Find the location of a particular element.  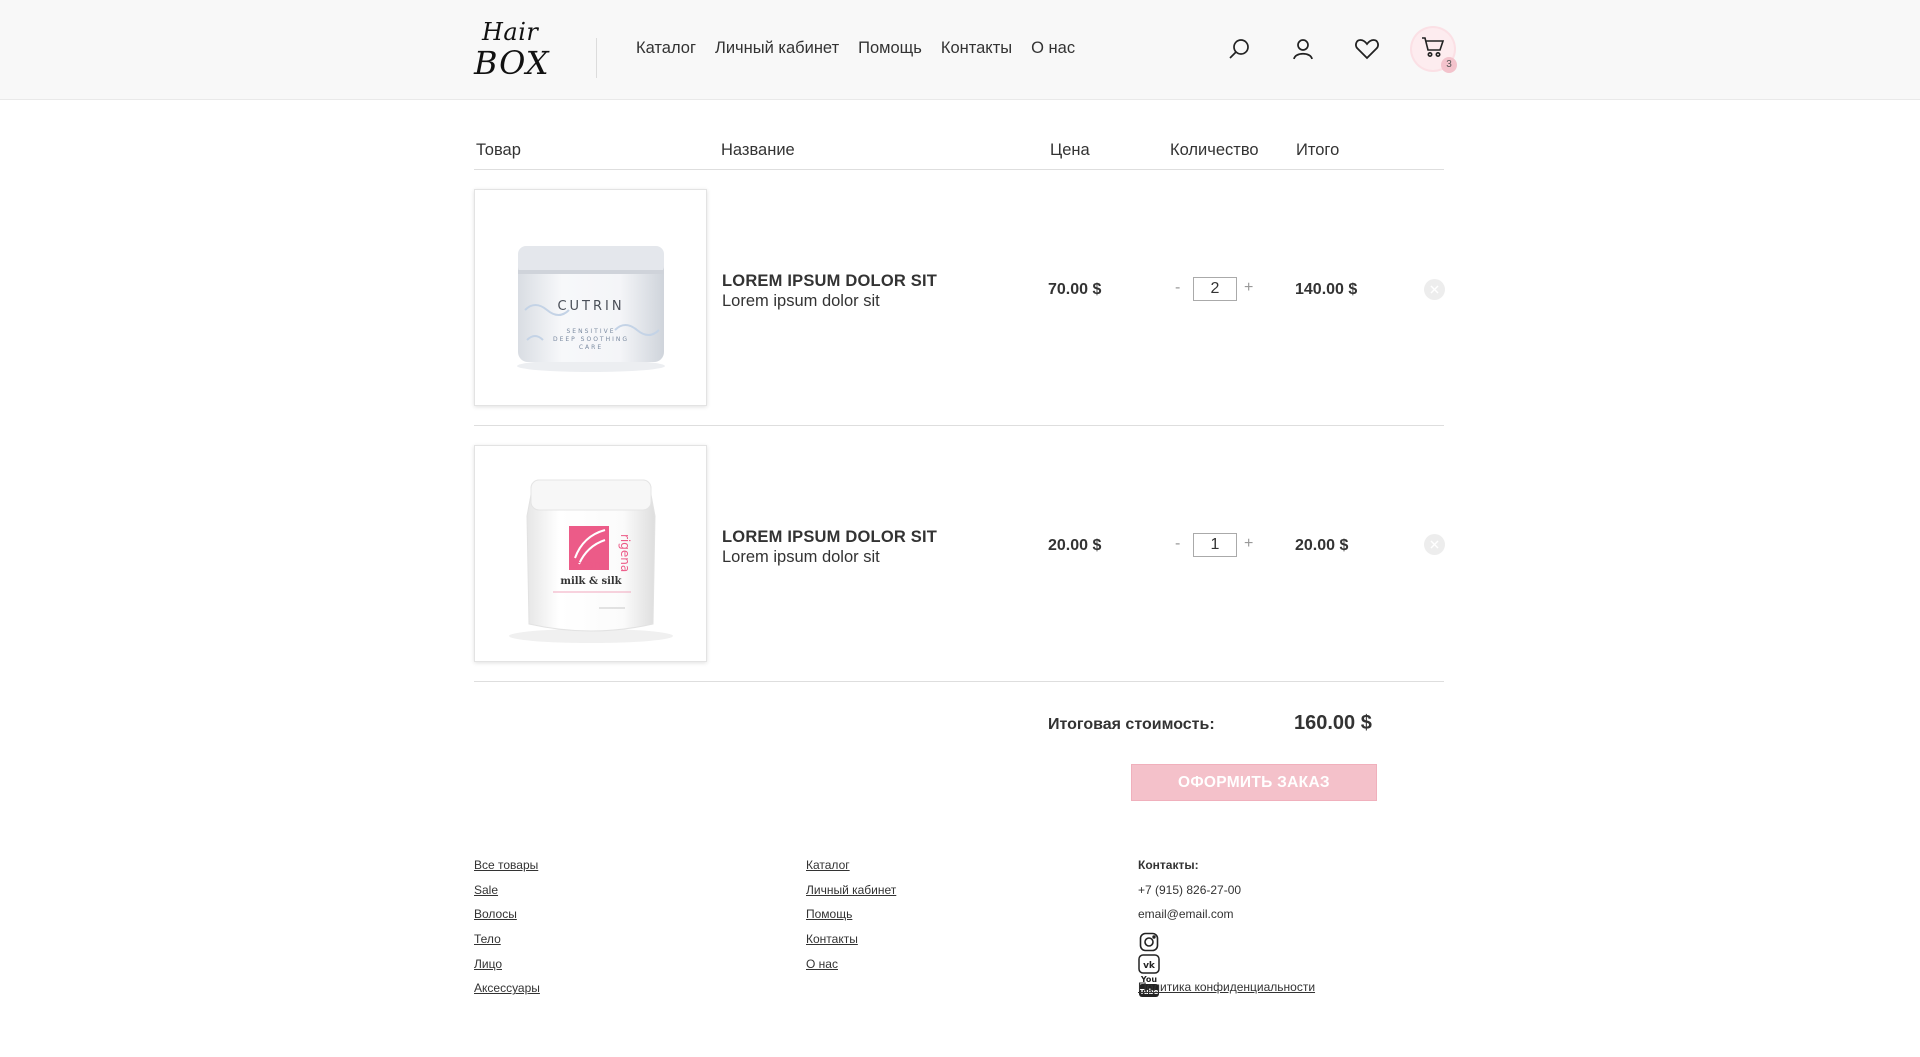

table-header-divider is located at coordinates (959, 169).